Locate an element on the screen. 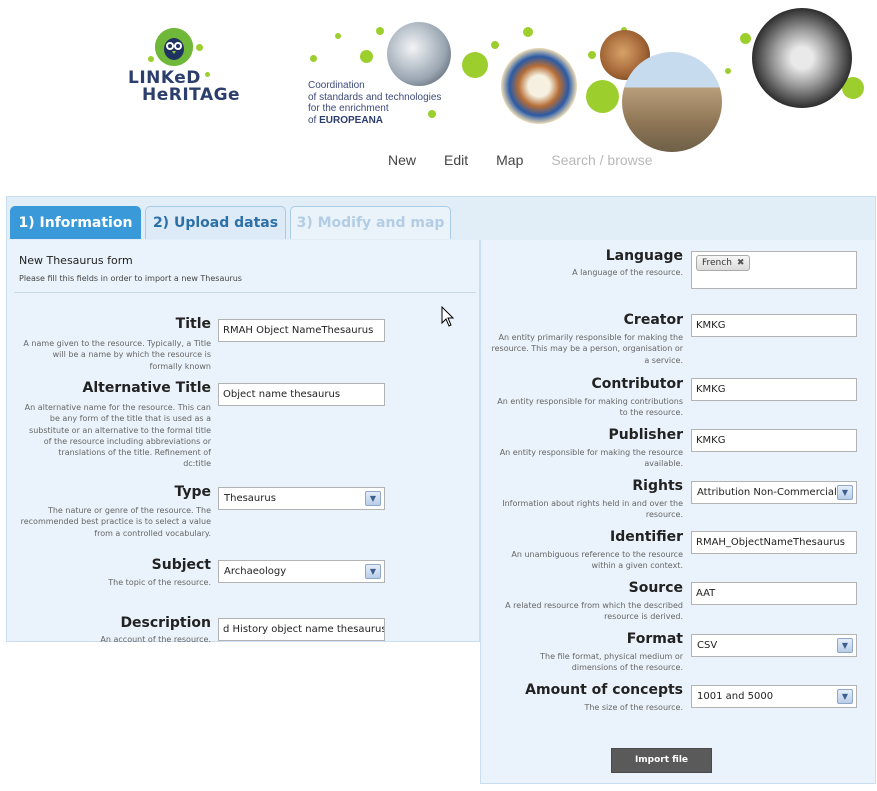  tagline-line: for the enrichment is located at coordinates (348, 108).